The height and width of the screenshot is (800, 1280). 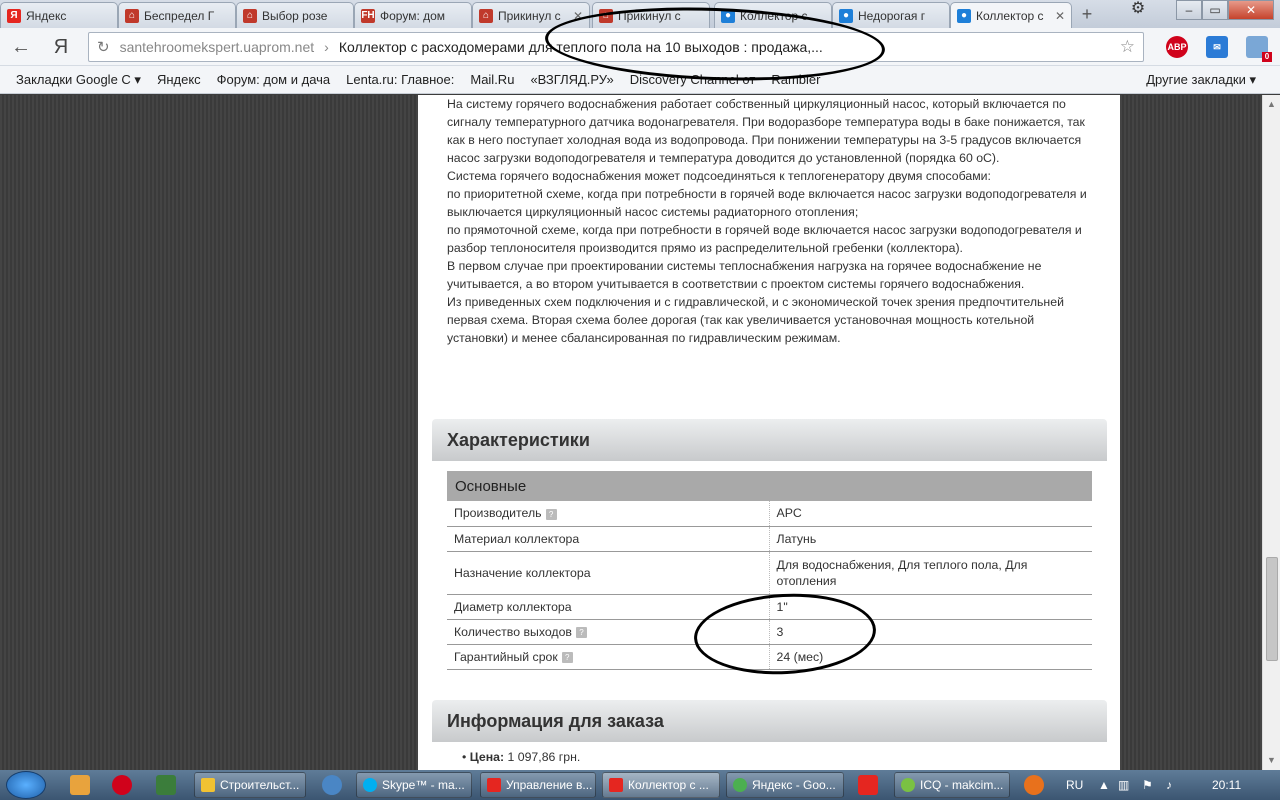 I want to click on tab-bespredel: ⌂ Беспредел Г, so click(x=177, y=15).